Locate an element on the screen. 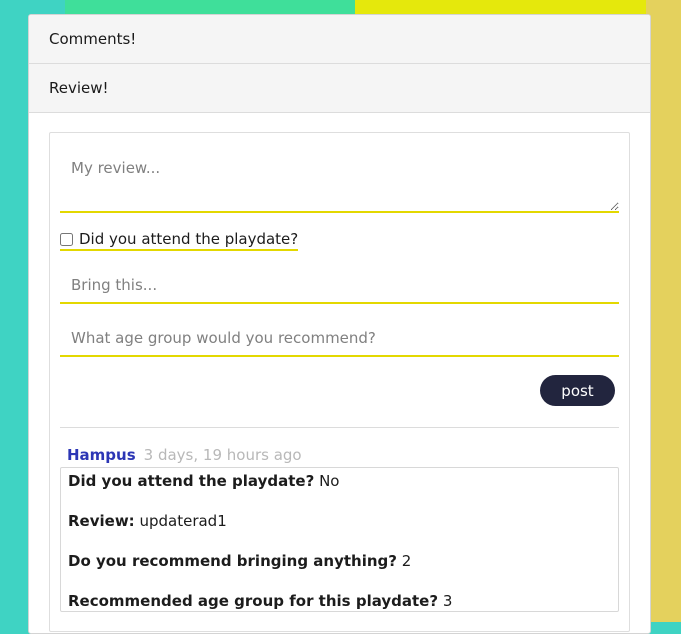 This screenshot has height=634, width=681. comments-accordion-title: Comments! is located at coordinates (93, 39).